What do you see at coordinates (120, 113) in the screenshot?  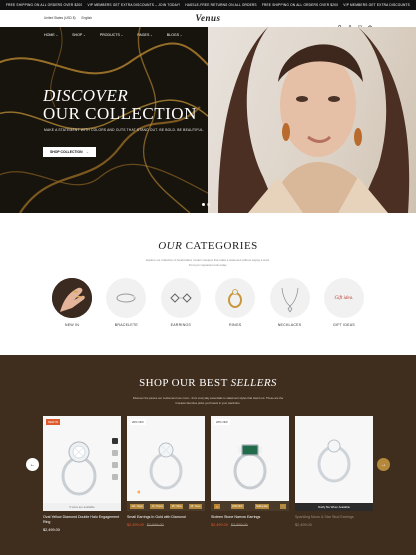 I see `hero-title-line2: OUR COLLECTION` at bounding box center [120, 113].